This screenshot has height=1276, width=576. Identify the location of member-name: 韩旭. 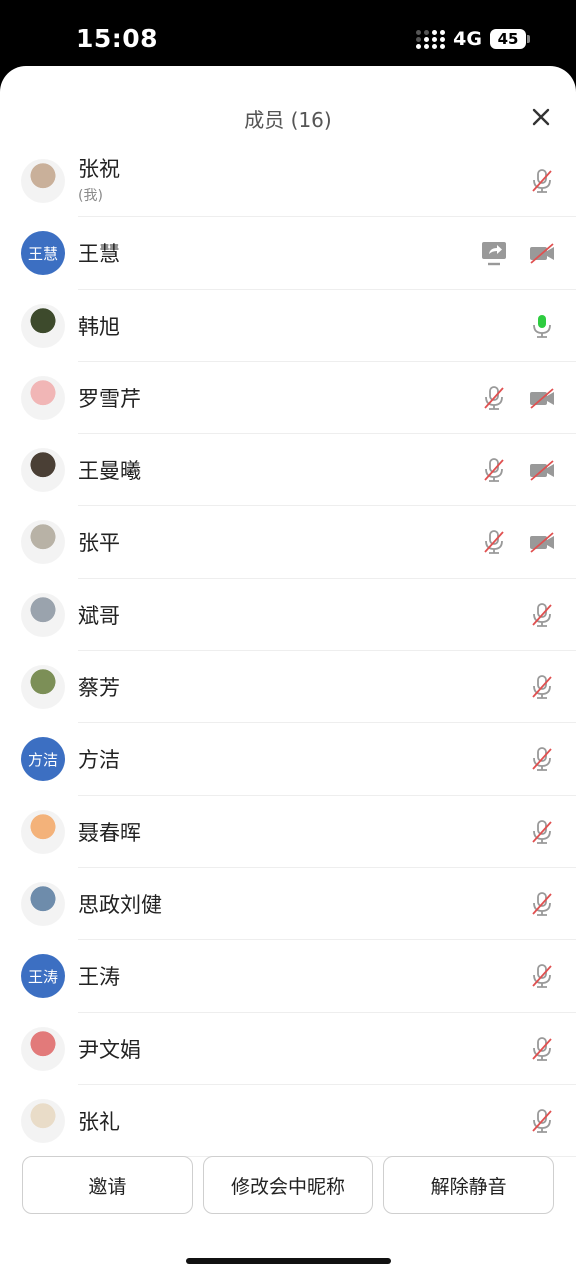
(99, 326).